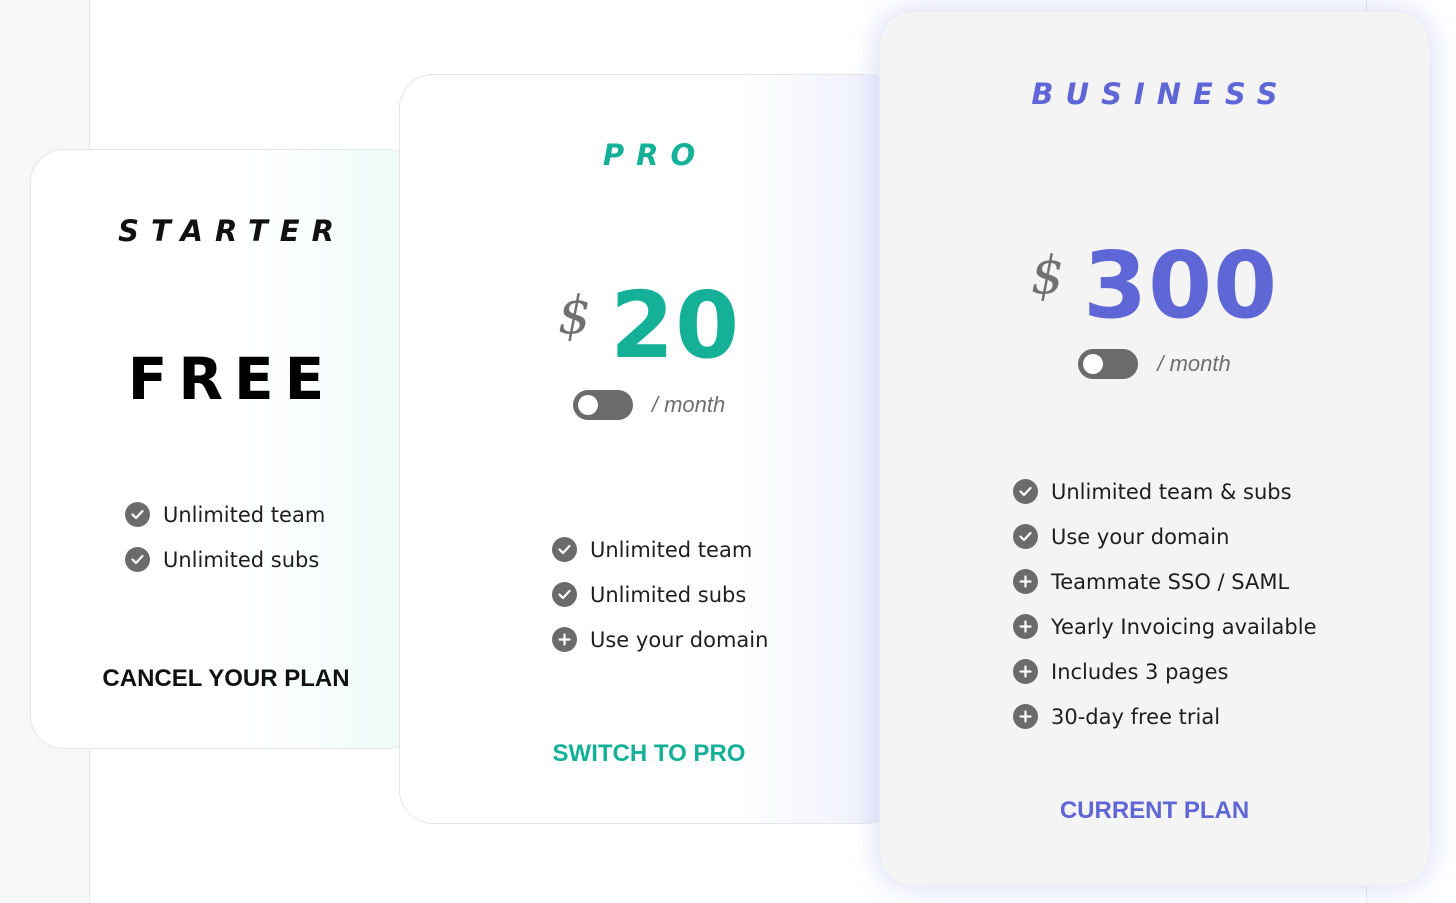 This screenshot has width=1456, height=903. I want to click on price-free-label: FREE, so click(231, 379).